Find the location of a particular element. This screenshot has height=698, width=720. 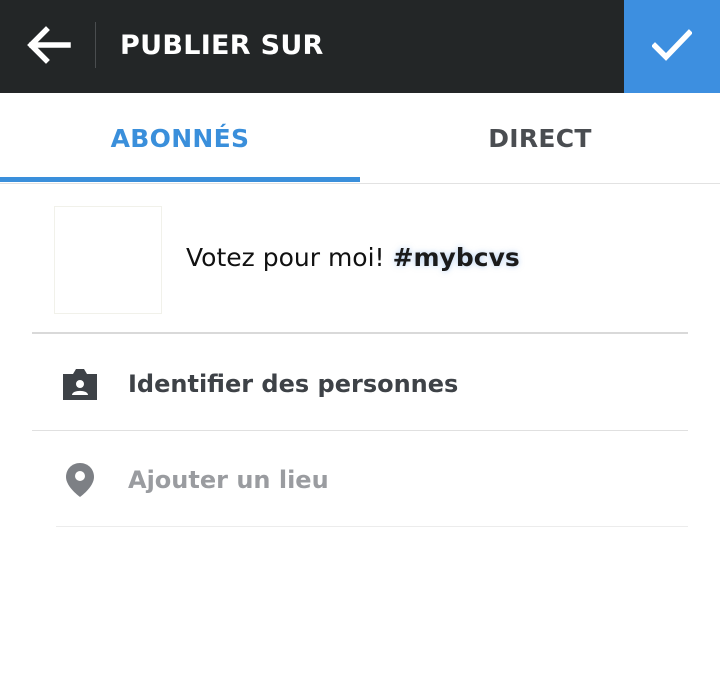

tag-people-row: Identifier des personnes is located at coordinates (360, 384).